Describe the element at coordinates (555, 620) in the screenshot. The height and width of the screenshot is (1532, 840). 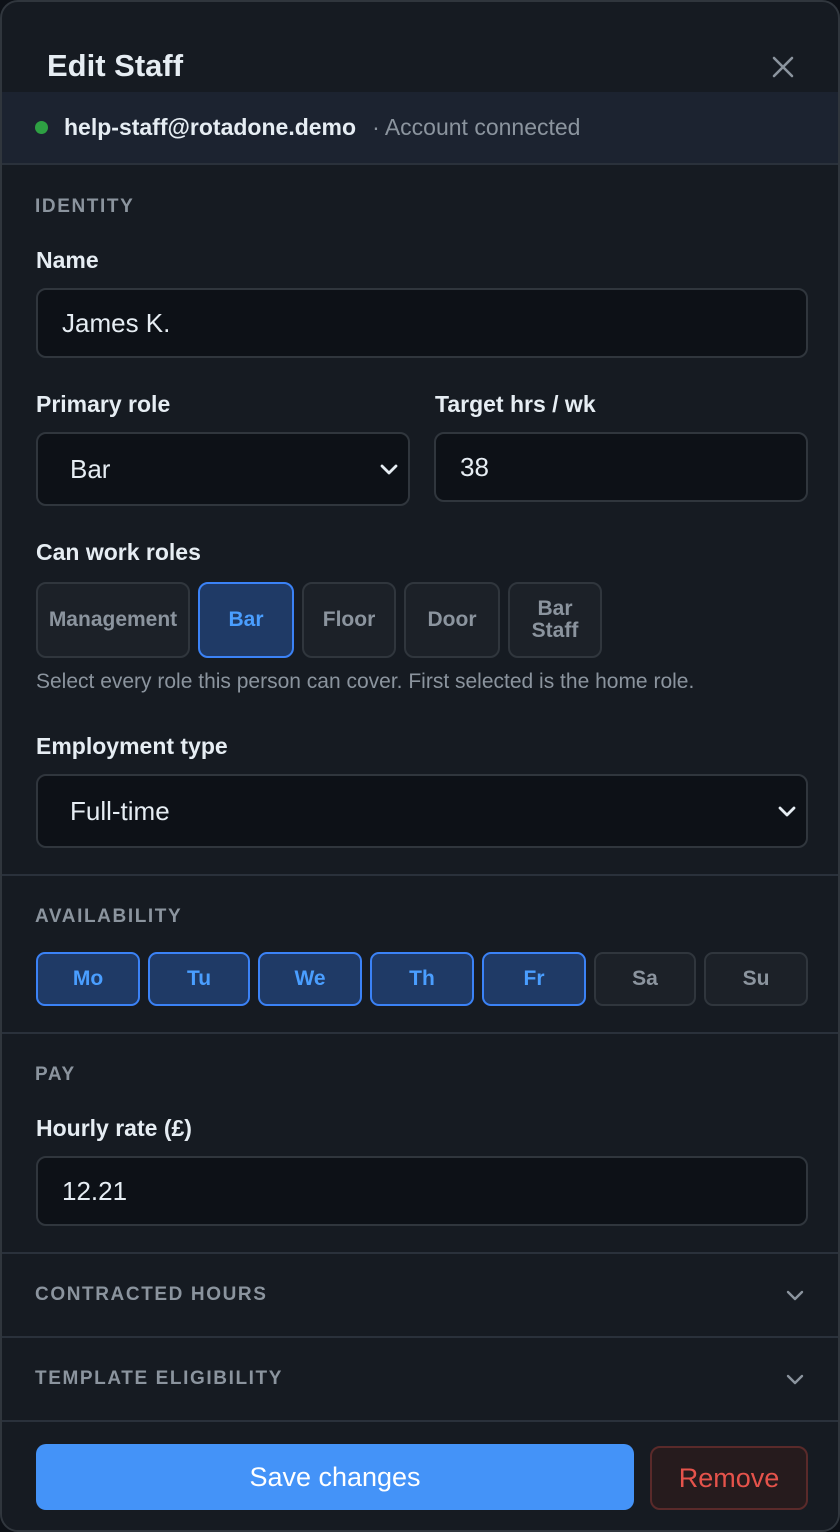
I see `role-chip-bar-staff: Bar Staff` at that location.